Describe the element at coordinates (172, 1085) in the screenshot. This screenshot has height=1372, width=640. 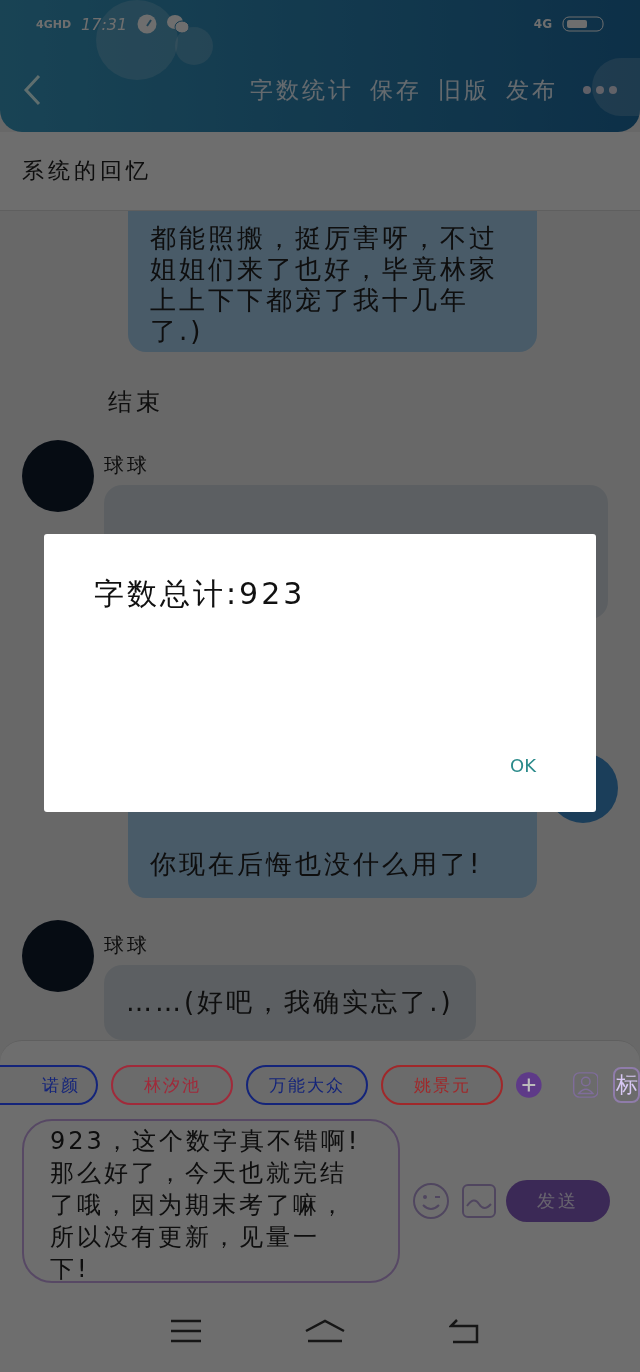
I see `character-chip: 林汐池` at that location.